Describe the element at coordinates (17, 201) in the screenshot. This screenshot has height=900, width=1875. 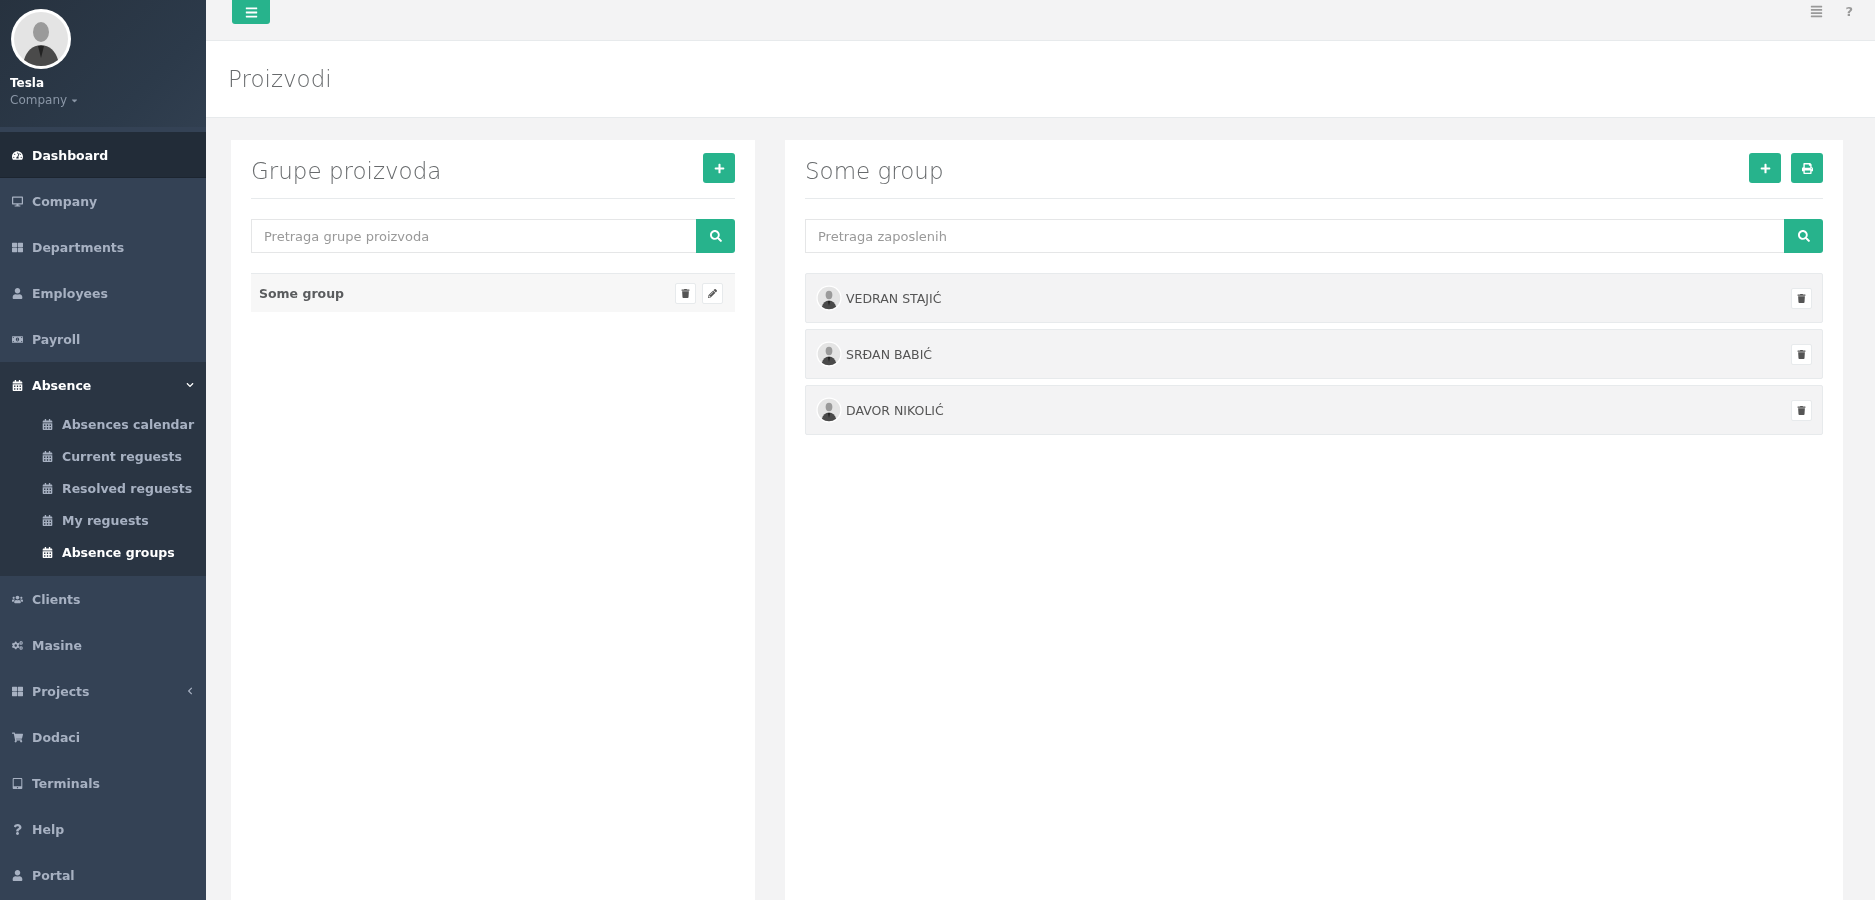
I see `monitor-icon` at that location.